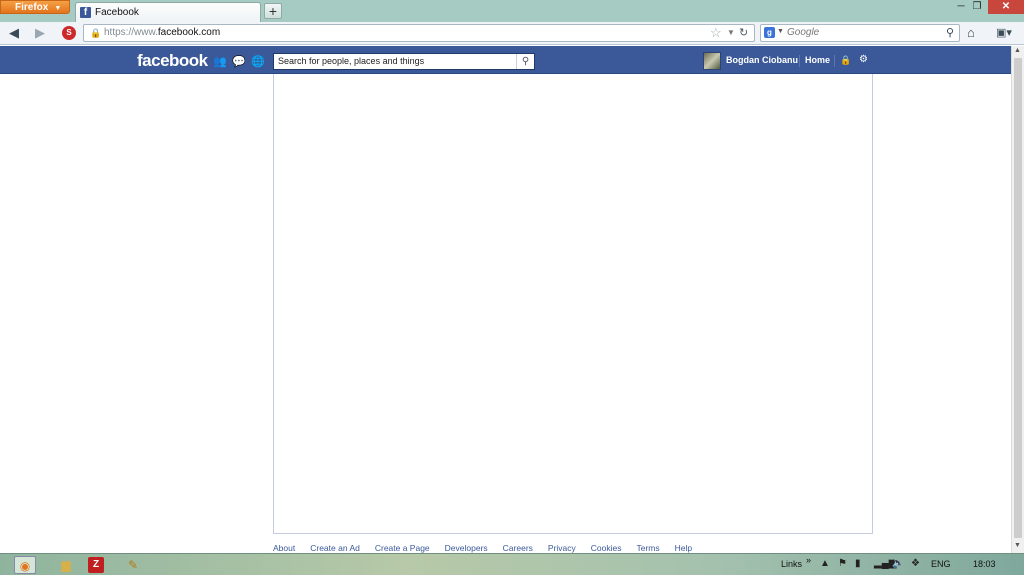 This screenshot has width=1024, height=575. What do you see at coordinates (712, 61) in the screenshot?
I see `avatar` at bounding box center [712, 61].